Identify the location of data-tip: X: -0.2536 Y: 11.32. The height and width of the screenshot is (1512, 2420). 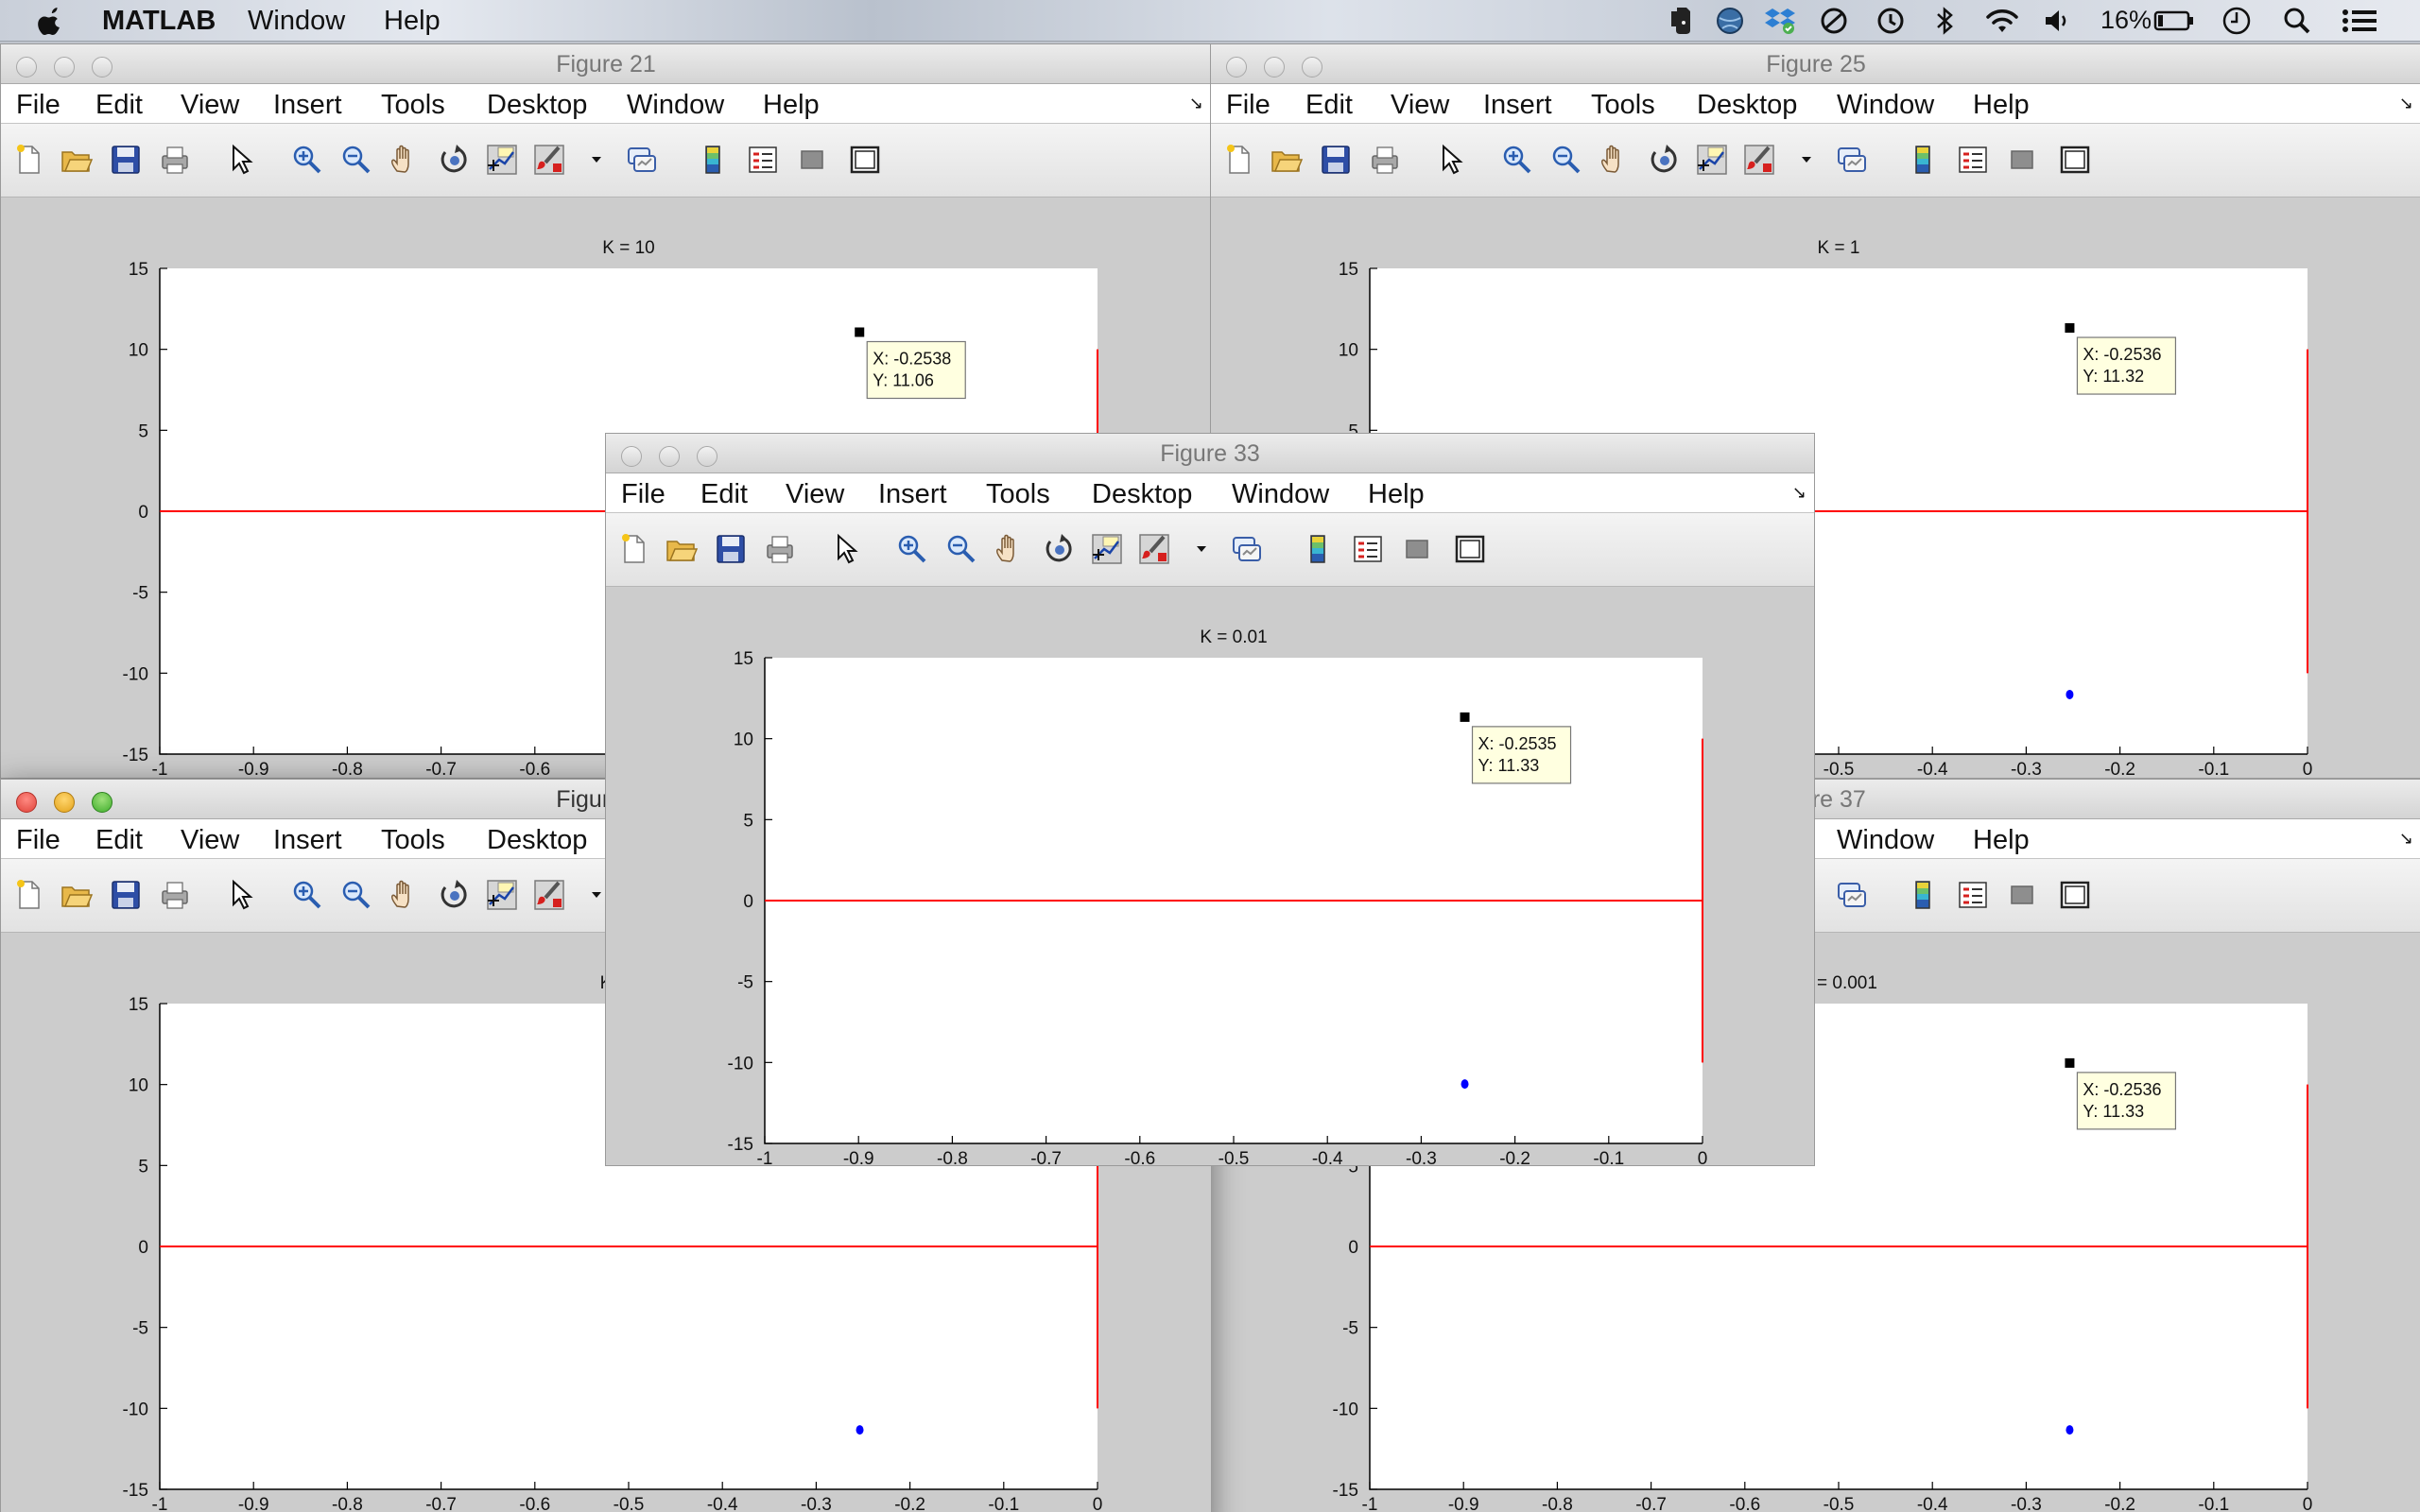
(2126, 365).